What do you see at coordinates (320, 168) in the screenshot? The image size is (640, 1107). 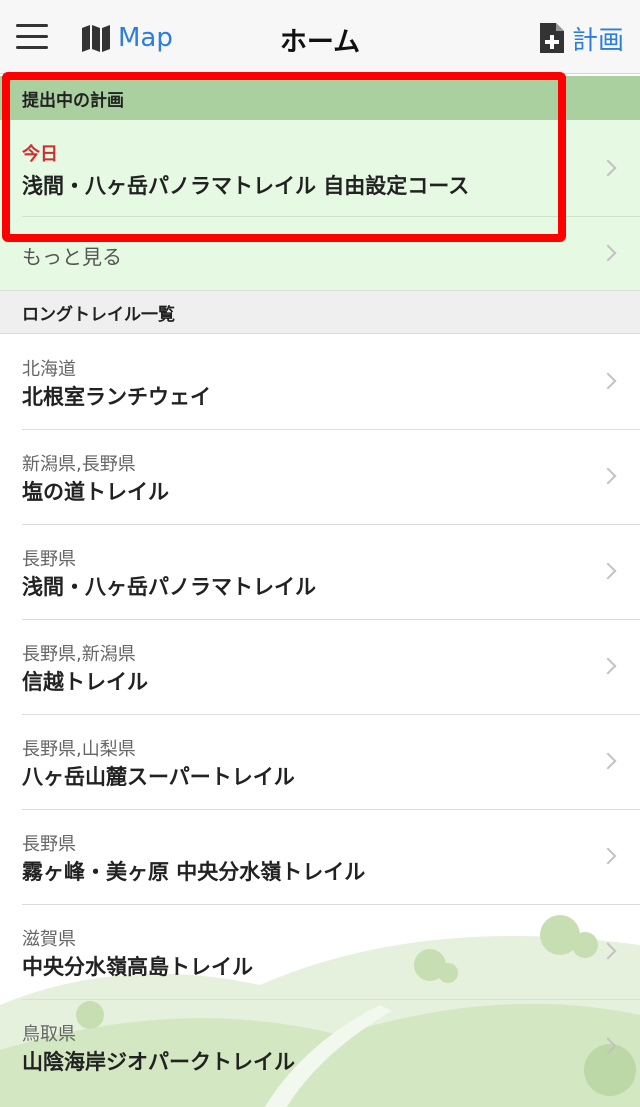 I see `plan-item: 今日 浅間・八ヶ岳パノラマトレイル 自由設定コース` at bounding box center [320, 168].